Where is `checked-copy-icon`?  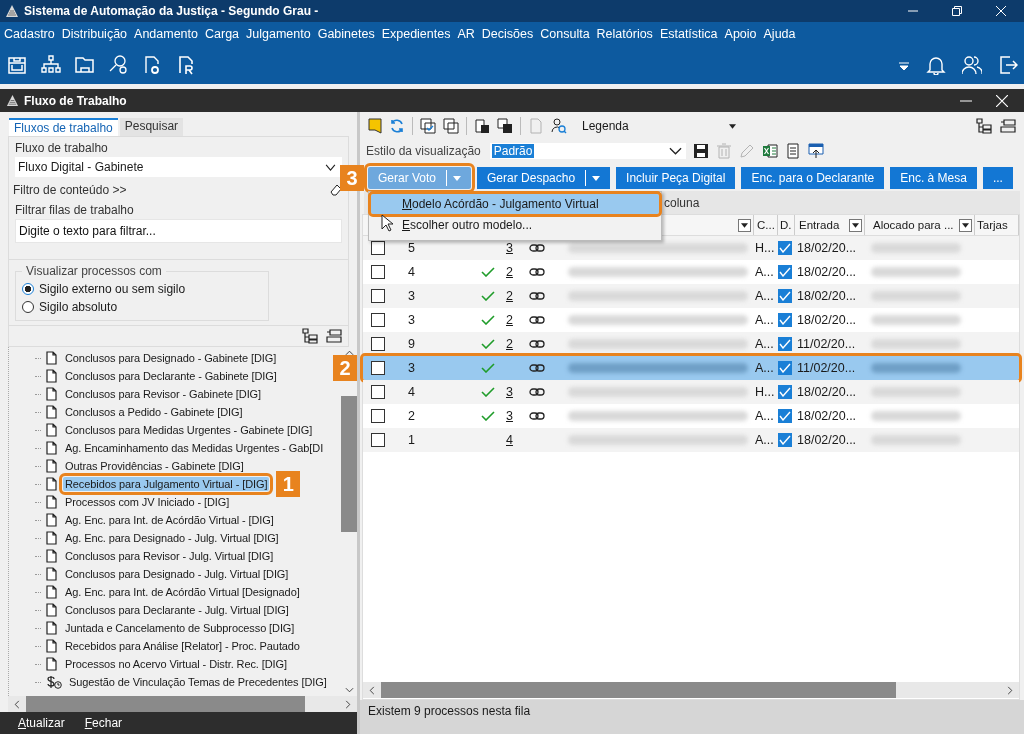 checked-copy-icon is located at coordinates (428, 126).